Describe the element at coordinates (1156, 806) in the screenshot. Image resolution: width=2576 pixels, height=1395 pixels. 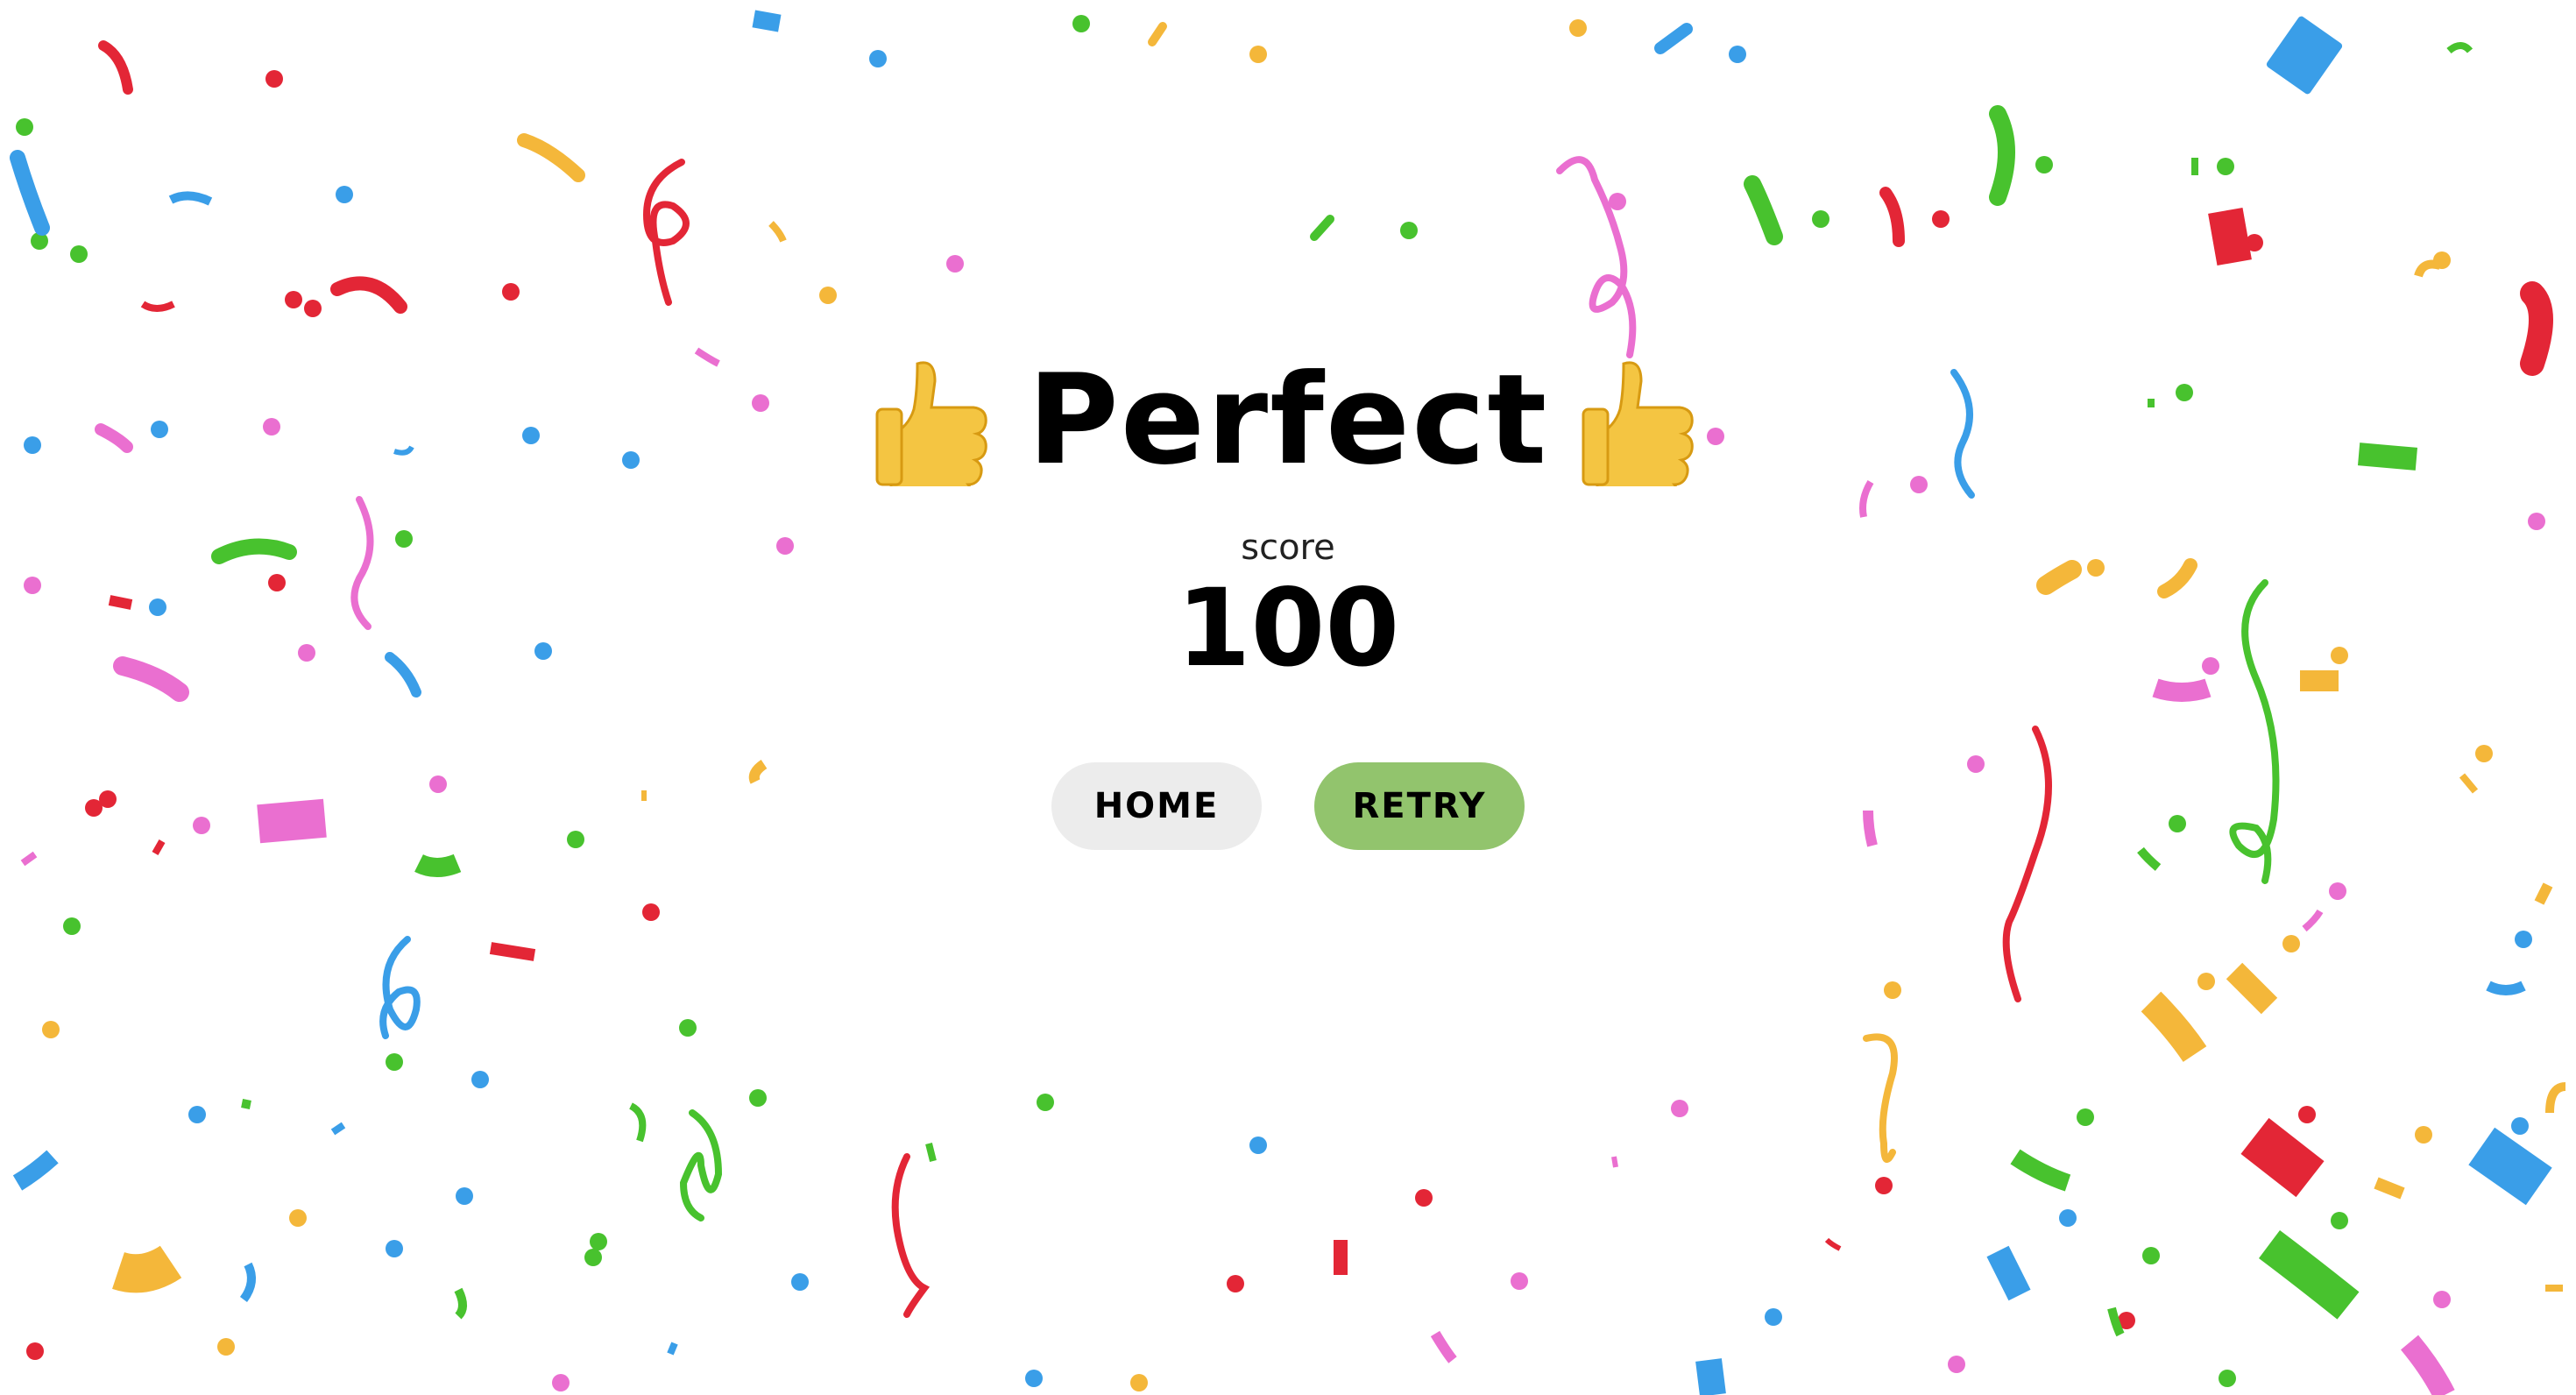
I see `home-button: HOME` at that location.